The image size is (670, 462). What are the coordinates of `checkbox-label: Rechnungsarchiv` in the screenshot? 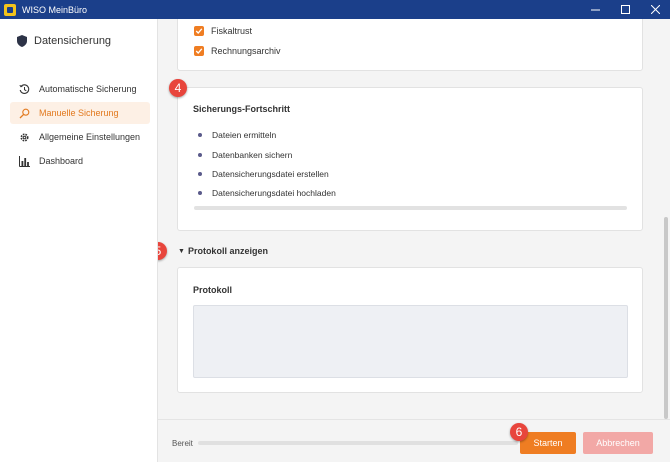 It's located at (246, 51).